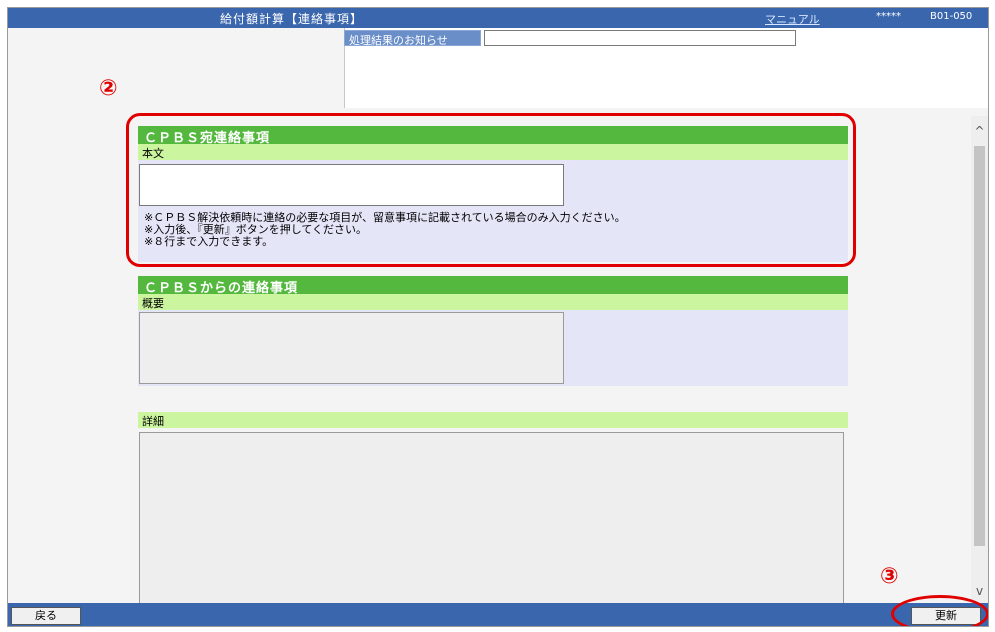 This screenshot has height=632, width=995. What do you see at coordinates (412, 38) in the screenshot?
I see `notice-label: 処理結果のお知らせ` at bounding box center [412, 38].